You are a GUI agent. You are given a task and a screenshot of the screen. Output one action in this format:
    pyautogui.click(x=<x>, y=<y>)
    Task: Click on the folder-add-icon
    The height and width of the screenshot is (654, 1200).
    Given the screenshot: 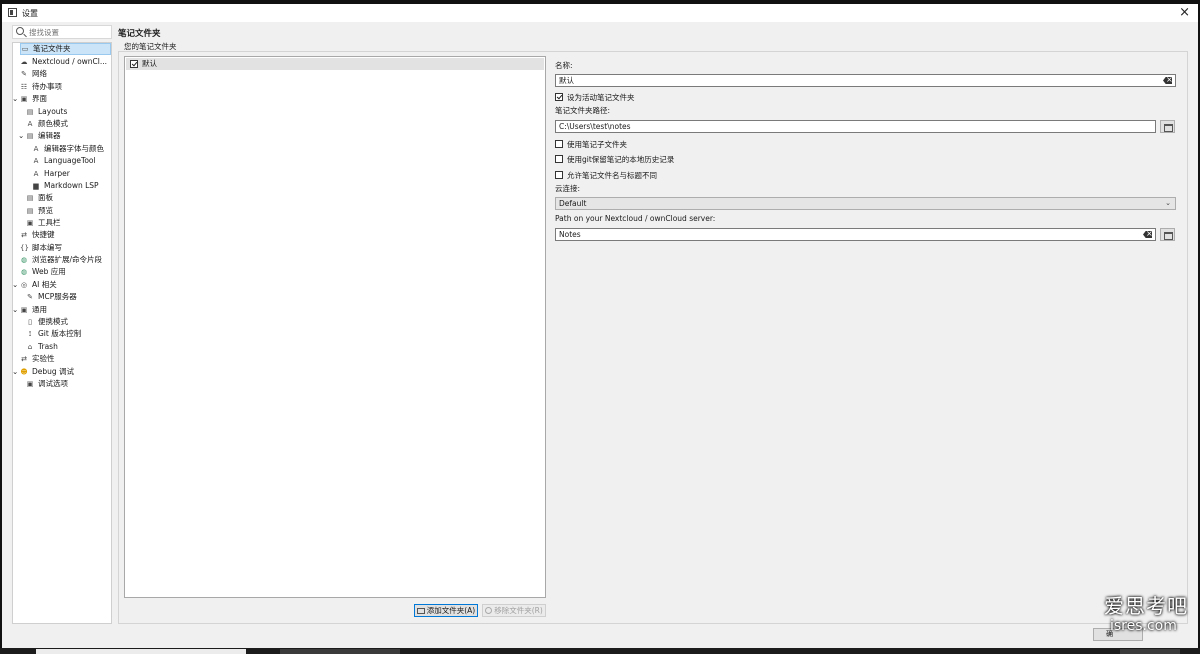 What is the action you would take?
    pyautogui.click(x=420, y=611)
    